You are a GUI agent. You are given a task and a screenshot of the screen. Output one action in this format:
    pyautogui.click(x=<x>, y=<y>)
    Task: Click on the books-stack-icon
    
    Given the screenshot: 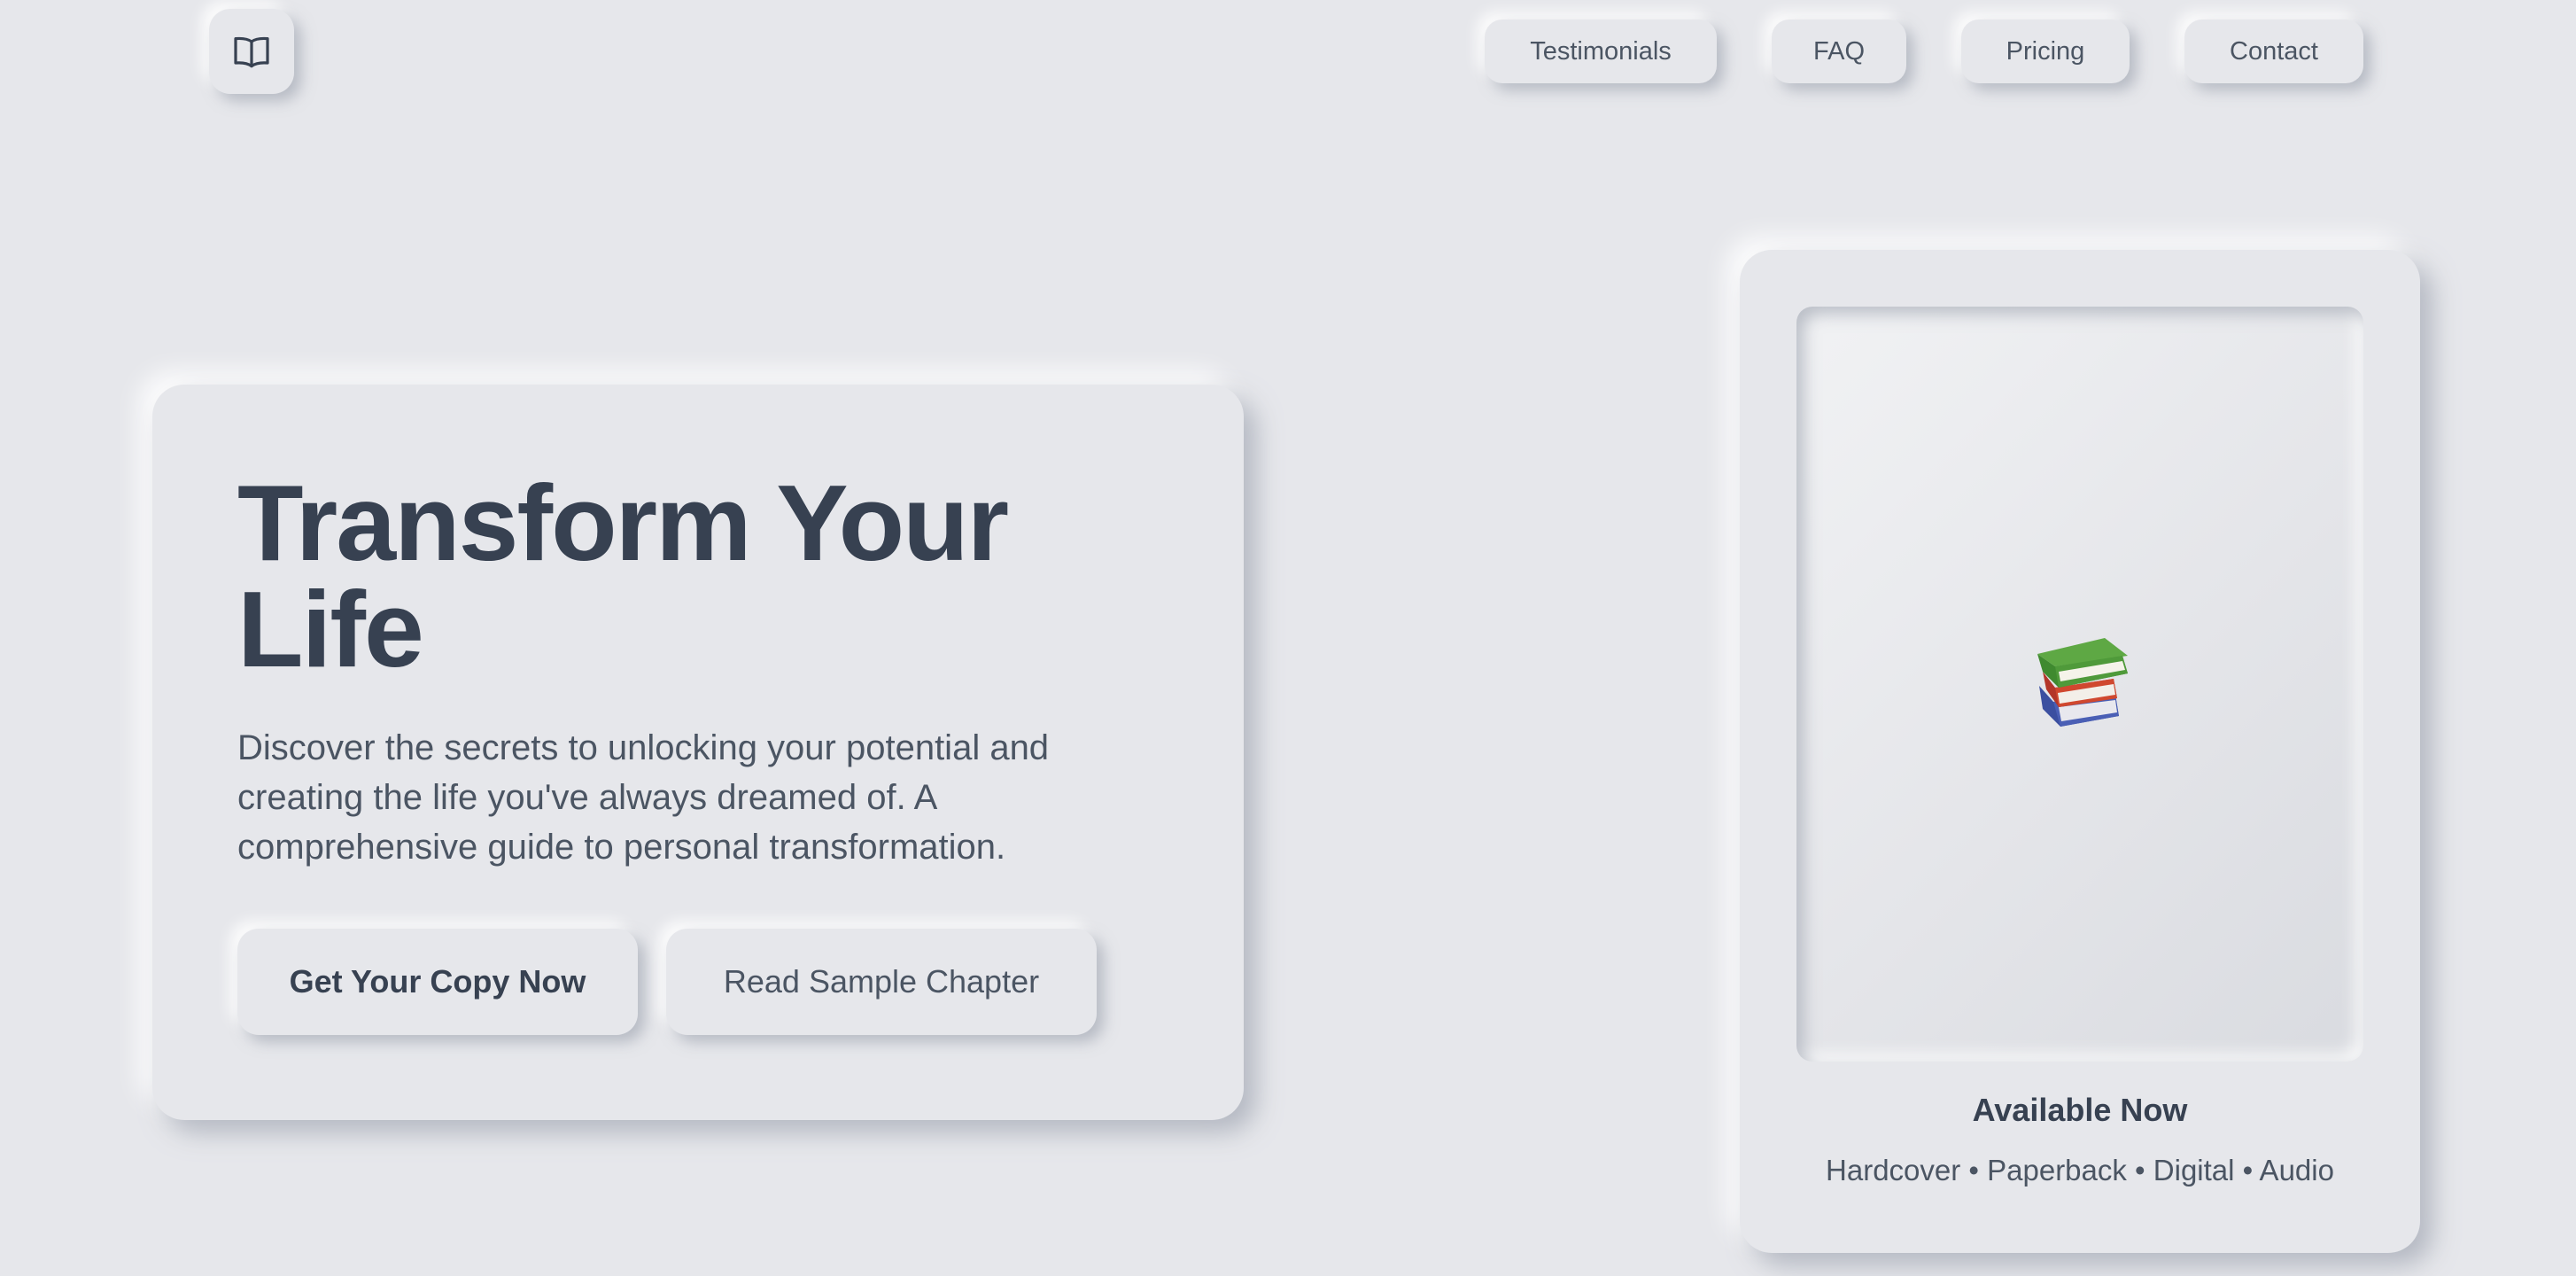 What is the action you would take?
    pyautogui.click(x=2082, y=682)
    